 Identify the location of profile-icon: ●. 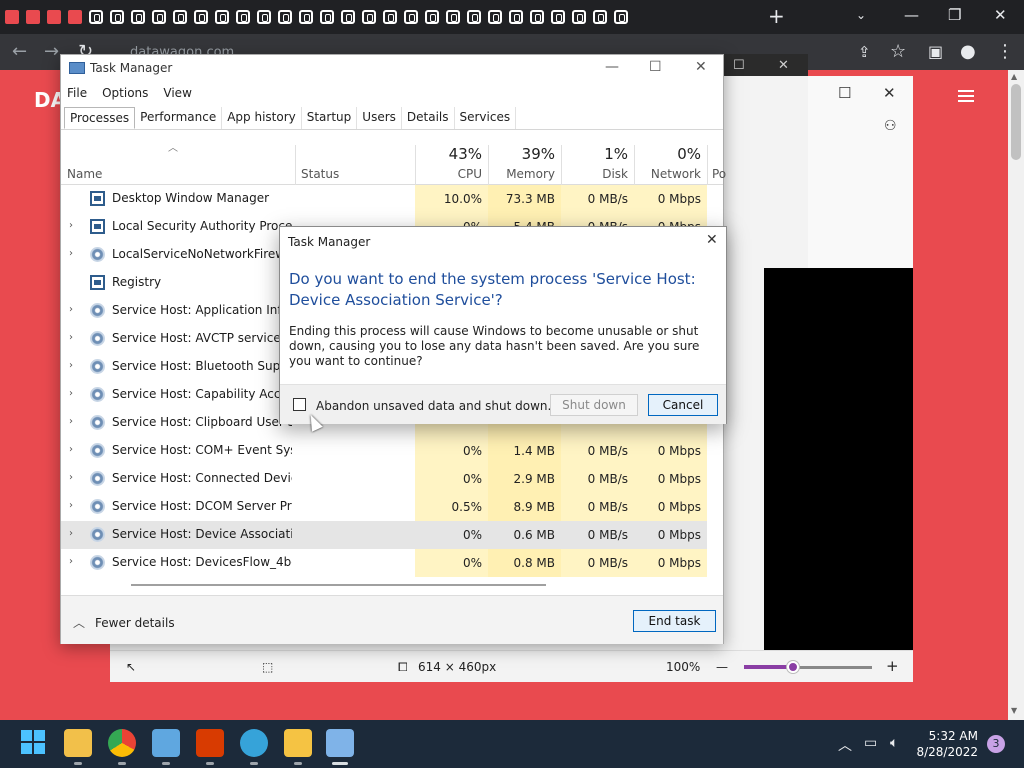
(968, 52).